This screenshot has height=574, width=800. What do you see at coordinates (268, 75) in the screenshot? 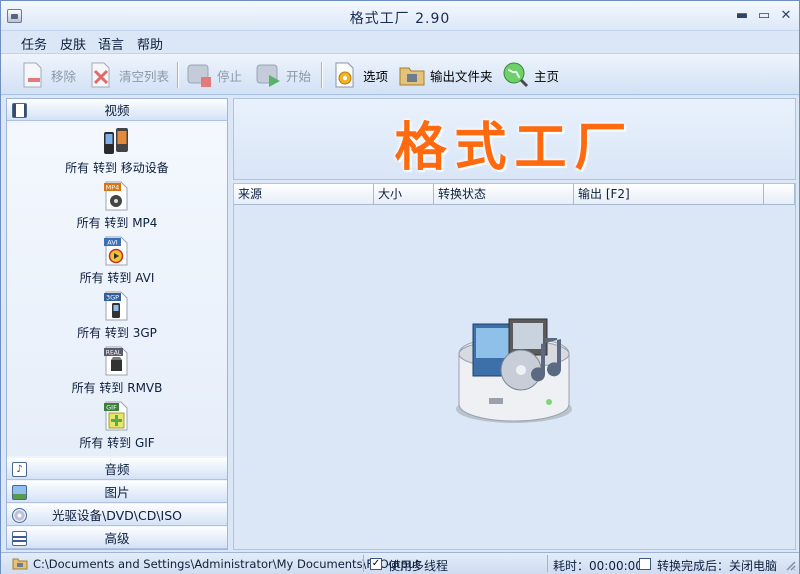
I see `start-icon` at bounding box center [268, 75].